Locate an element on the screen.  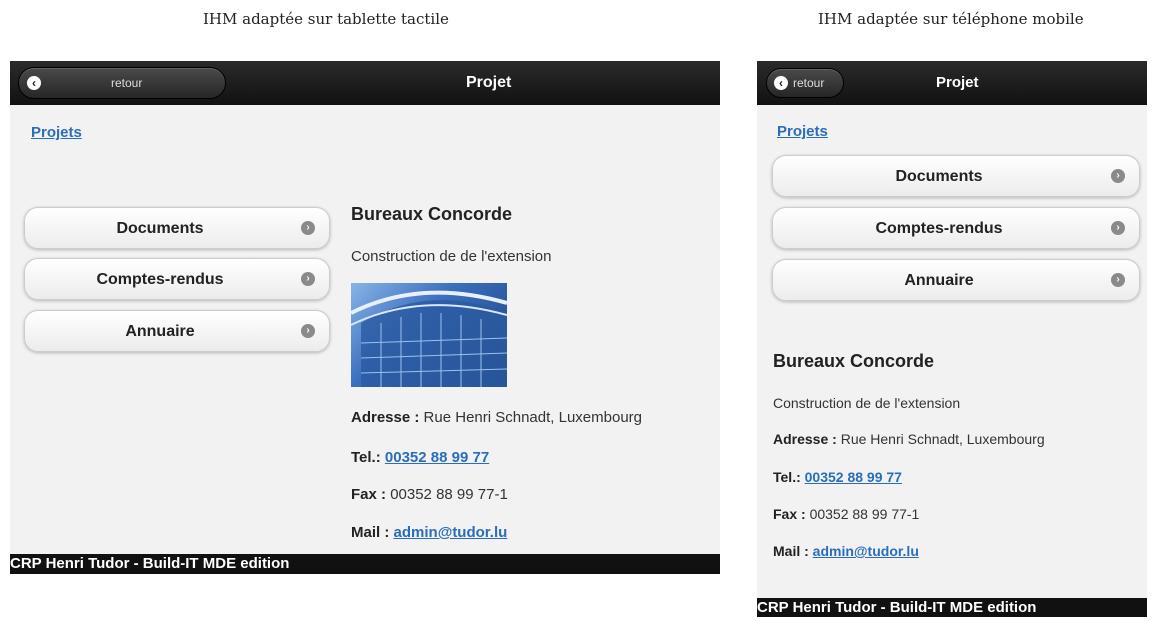
building-image is located at coordinates (429, 338).